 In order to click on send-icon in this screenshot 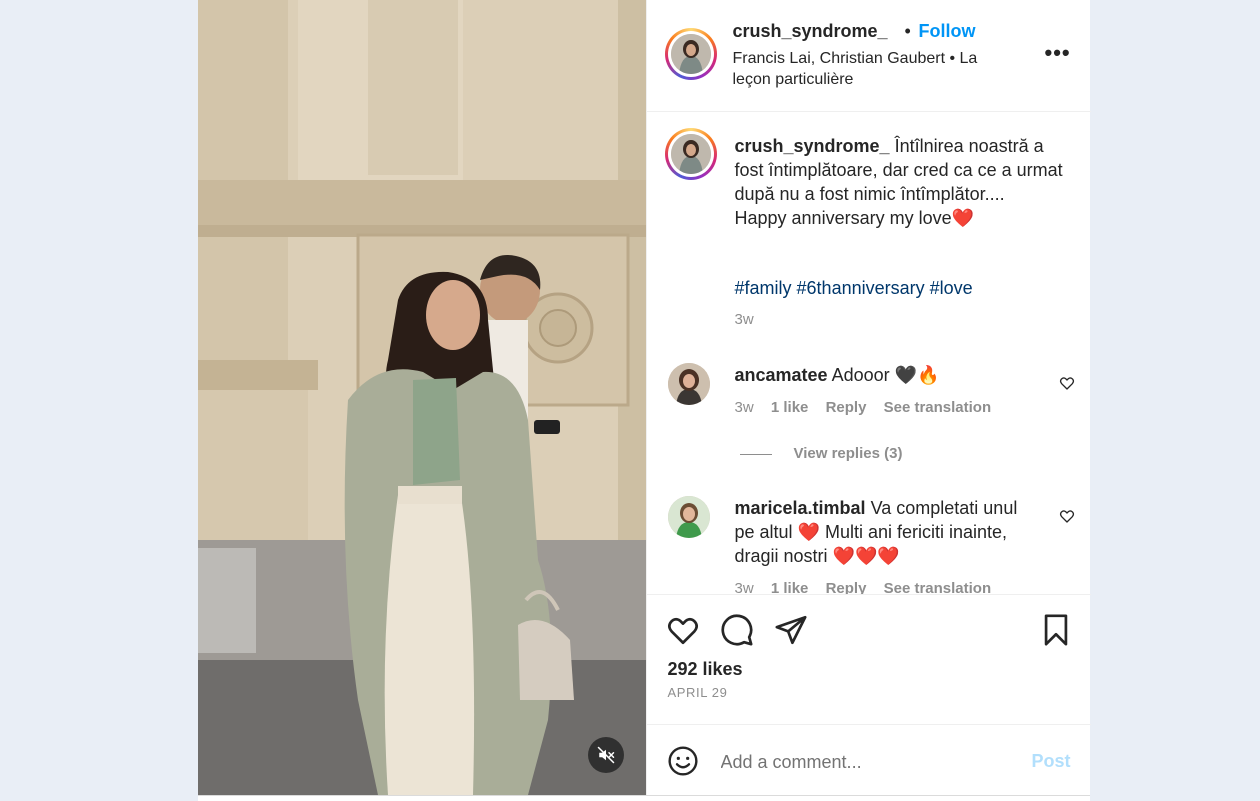, I will do `click(791, 630)`.